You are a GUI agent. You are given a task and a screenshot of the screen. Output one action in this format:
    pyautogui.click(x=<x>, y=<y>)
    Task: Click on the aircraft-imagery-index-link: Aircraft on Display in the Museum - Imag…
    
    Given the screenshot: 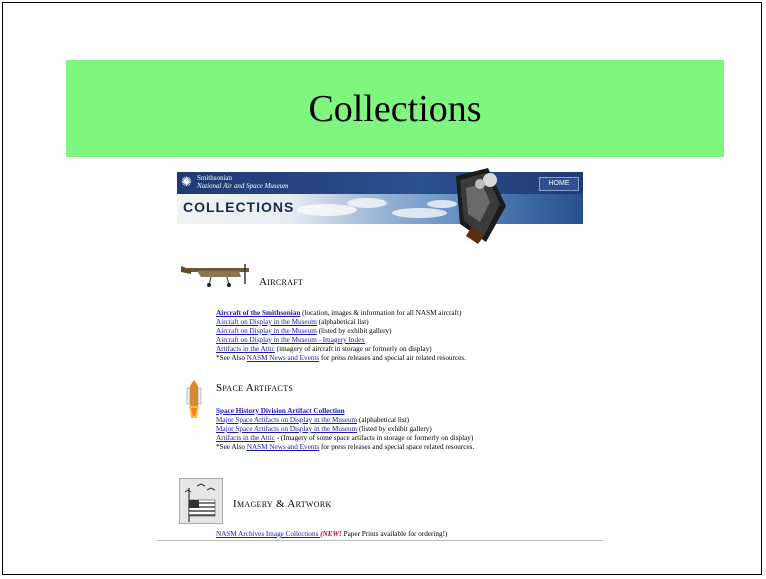 What is the action you would take?
    pyautogui.click(x=290, y=340)
    